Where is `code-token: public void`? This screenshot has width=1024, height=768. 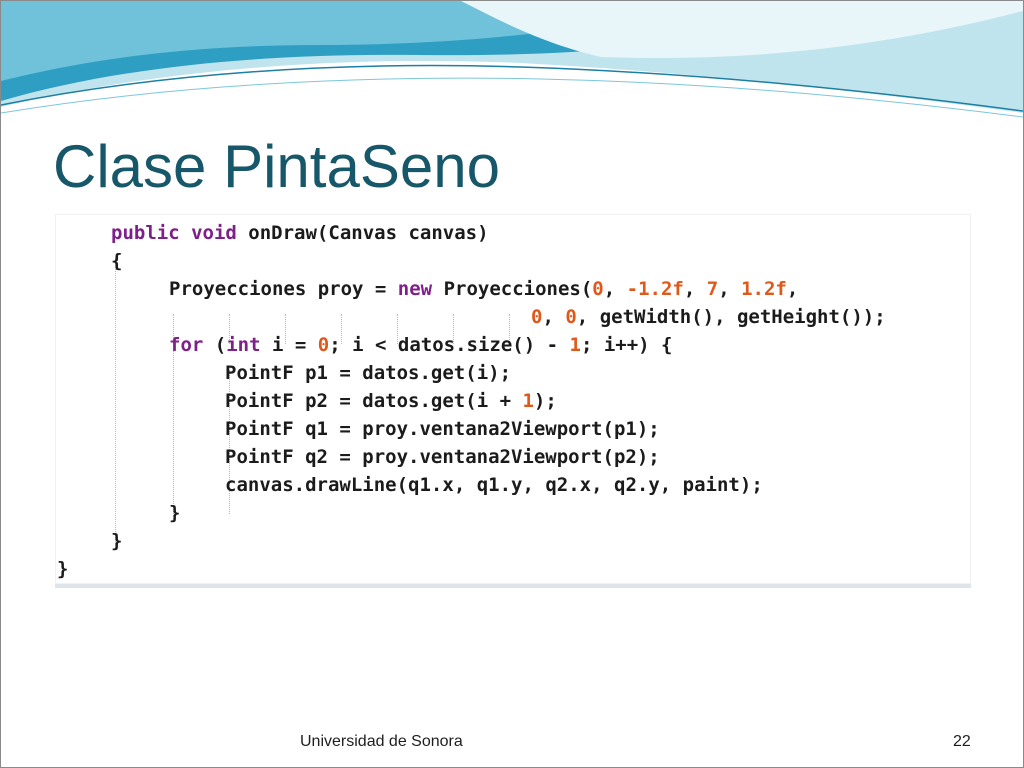 code-token: public void is located at coordinates (180, 233).